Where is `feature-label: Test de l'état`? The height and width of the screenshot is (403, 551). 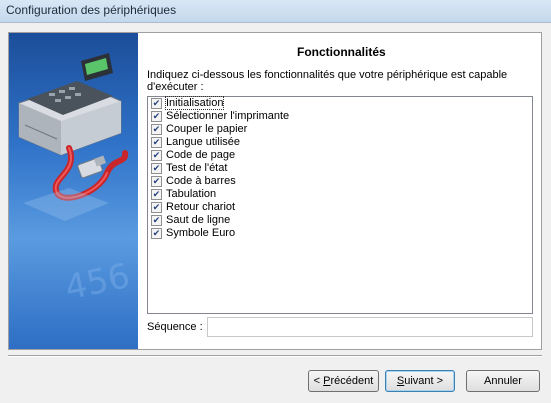 feature-label: Test de l'état is located at coordinates (197, 168).